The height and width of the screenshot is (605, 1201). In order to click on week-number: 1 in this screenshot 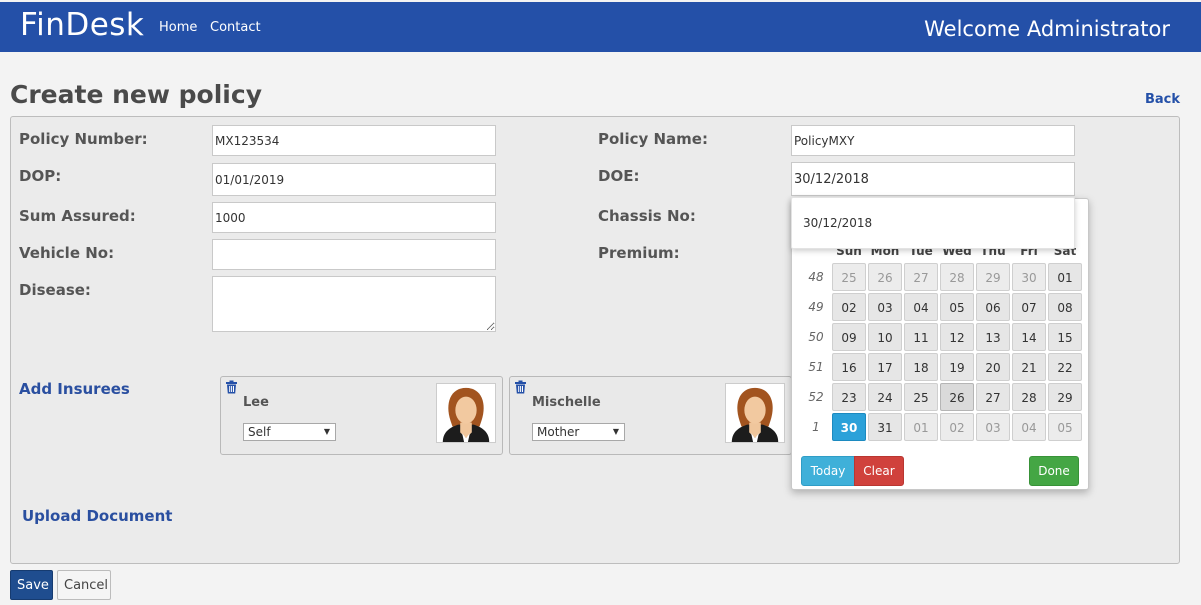, I will do `click(816, 427)`.